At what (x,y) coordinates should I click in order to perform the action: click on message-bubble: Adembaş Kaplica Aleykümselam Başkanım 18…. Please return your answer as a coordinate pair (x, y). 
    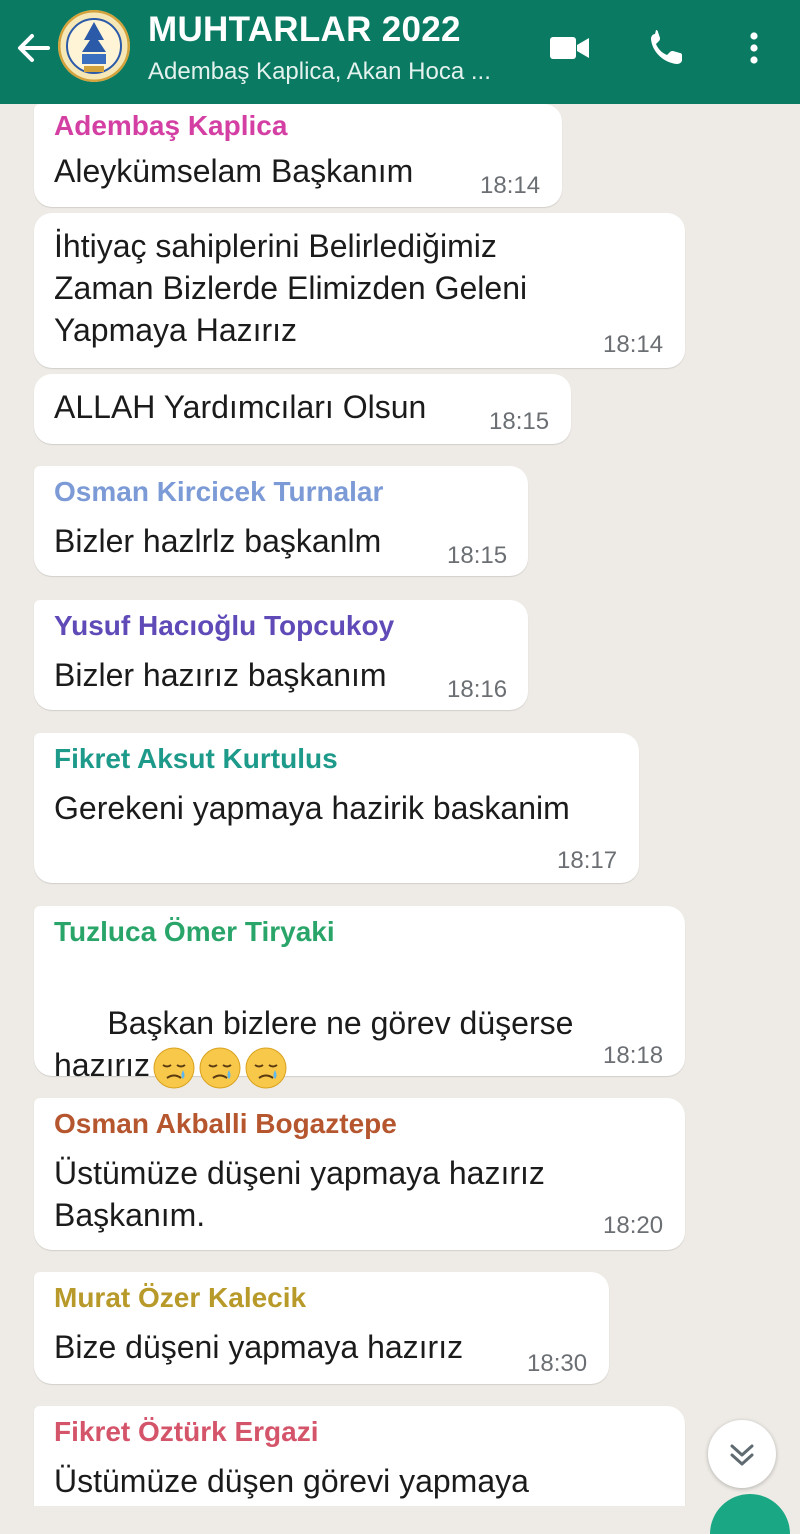
    Looking at the image, I should click on (298, 155).